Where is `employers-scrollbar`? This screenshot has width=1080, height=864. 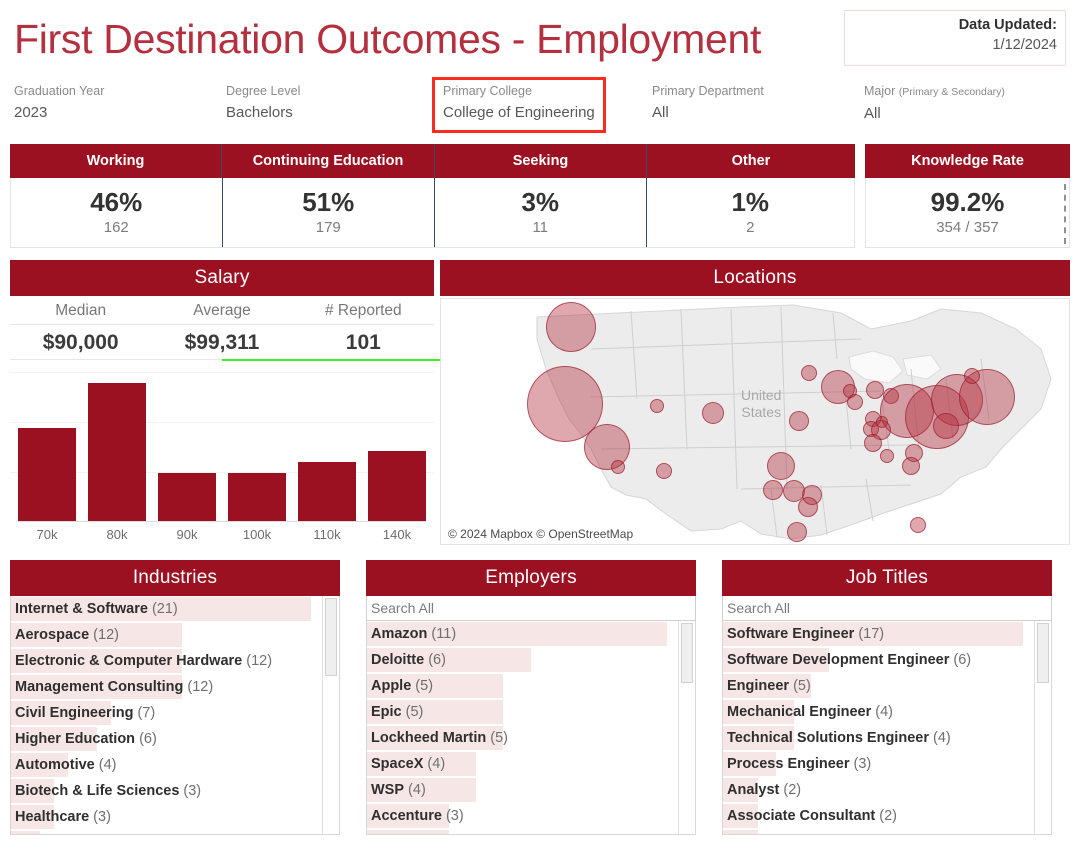 employers-scrollbar is located at coordinates (686, 727).